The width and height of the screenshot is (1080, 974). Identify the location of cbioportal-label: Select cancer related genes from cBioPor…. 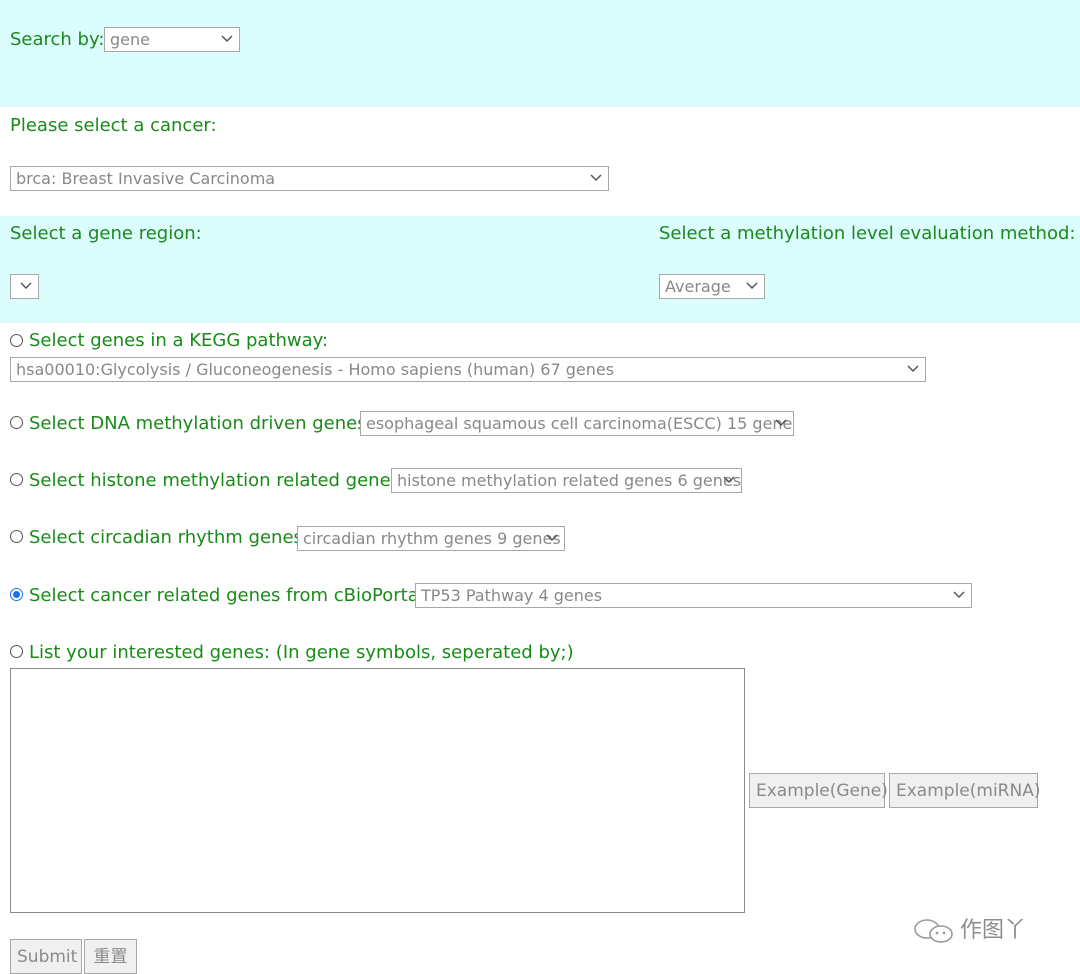
(229, 595).